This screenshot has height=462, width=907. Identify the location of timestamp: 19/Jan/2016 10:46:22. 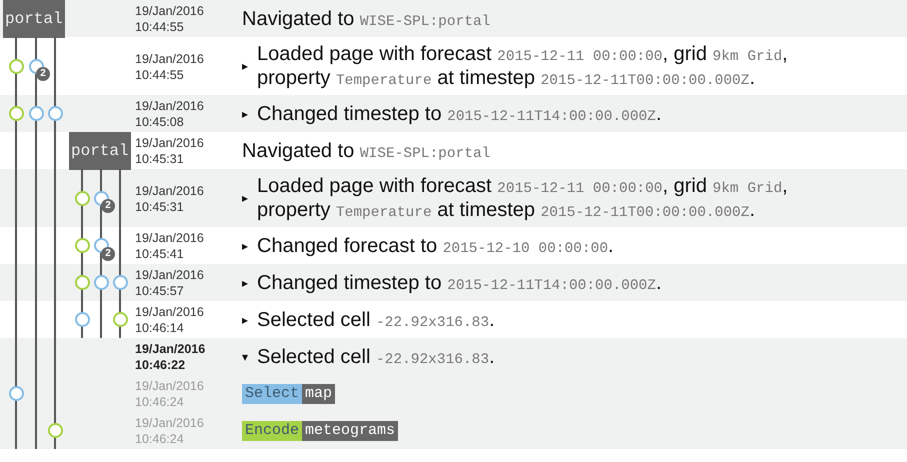
(170, 357).